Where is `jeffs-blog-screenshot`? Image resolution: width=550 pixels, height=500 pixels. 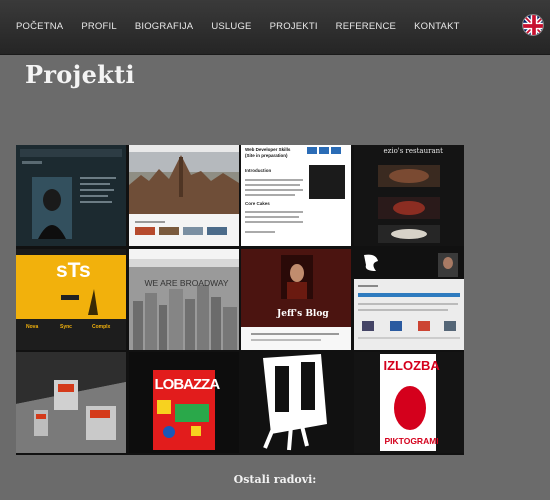 jeffs-blog-screenshot is located at coordinates (296, 299).